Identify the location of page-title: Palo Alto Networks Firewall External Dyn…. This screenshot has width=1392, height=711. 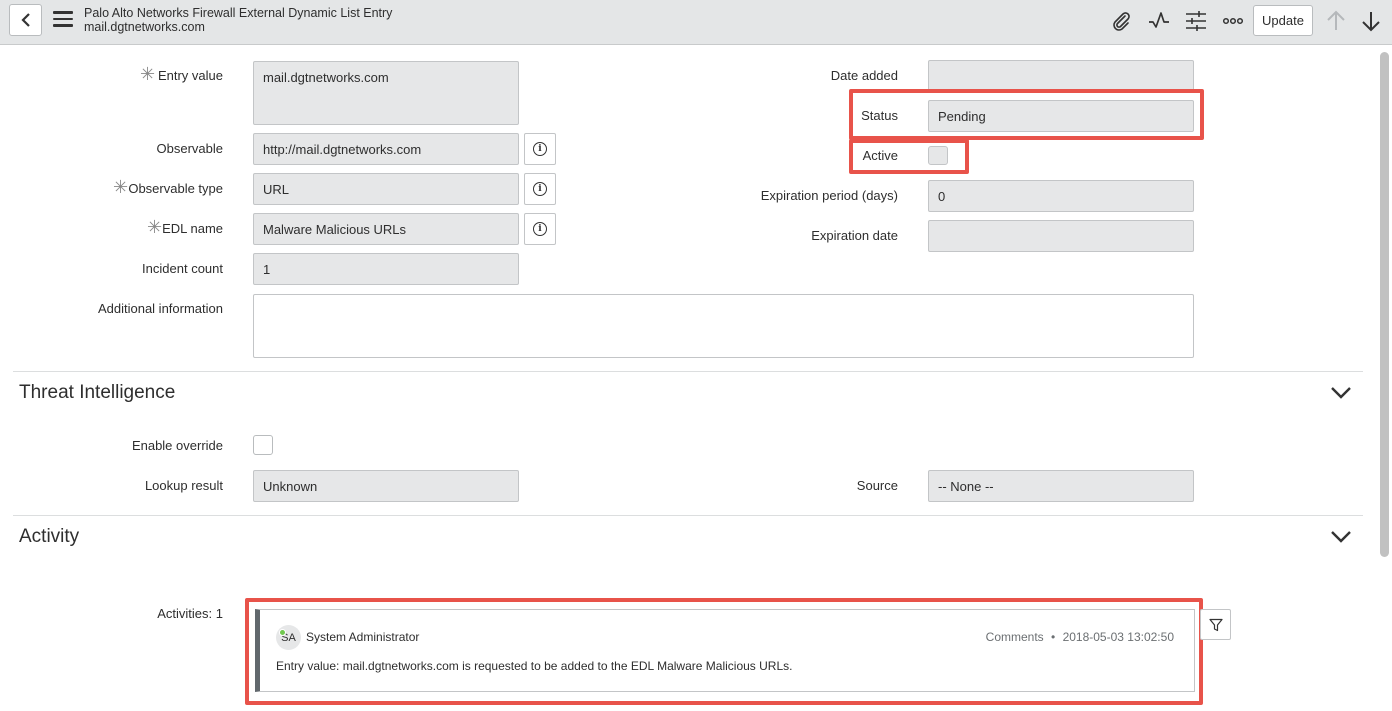
(238, 13).